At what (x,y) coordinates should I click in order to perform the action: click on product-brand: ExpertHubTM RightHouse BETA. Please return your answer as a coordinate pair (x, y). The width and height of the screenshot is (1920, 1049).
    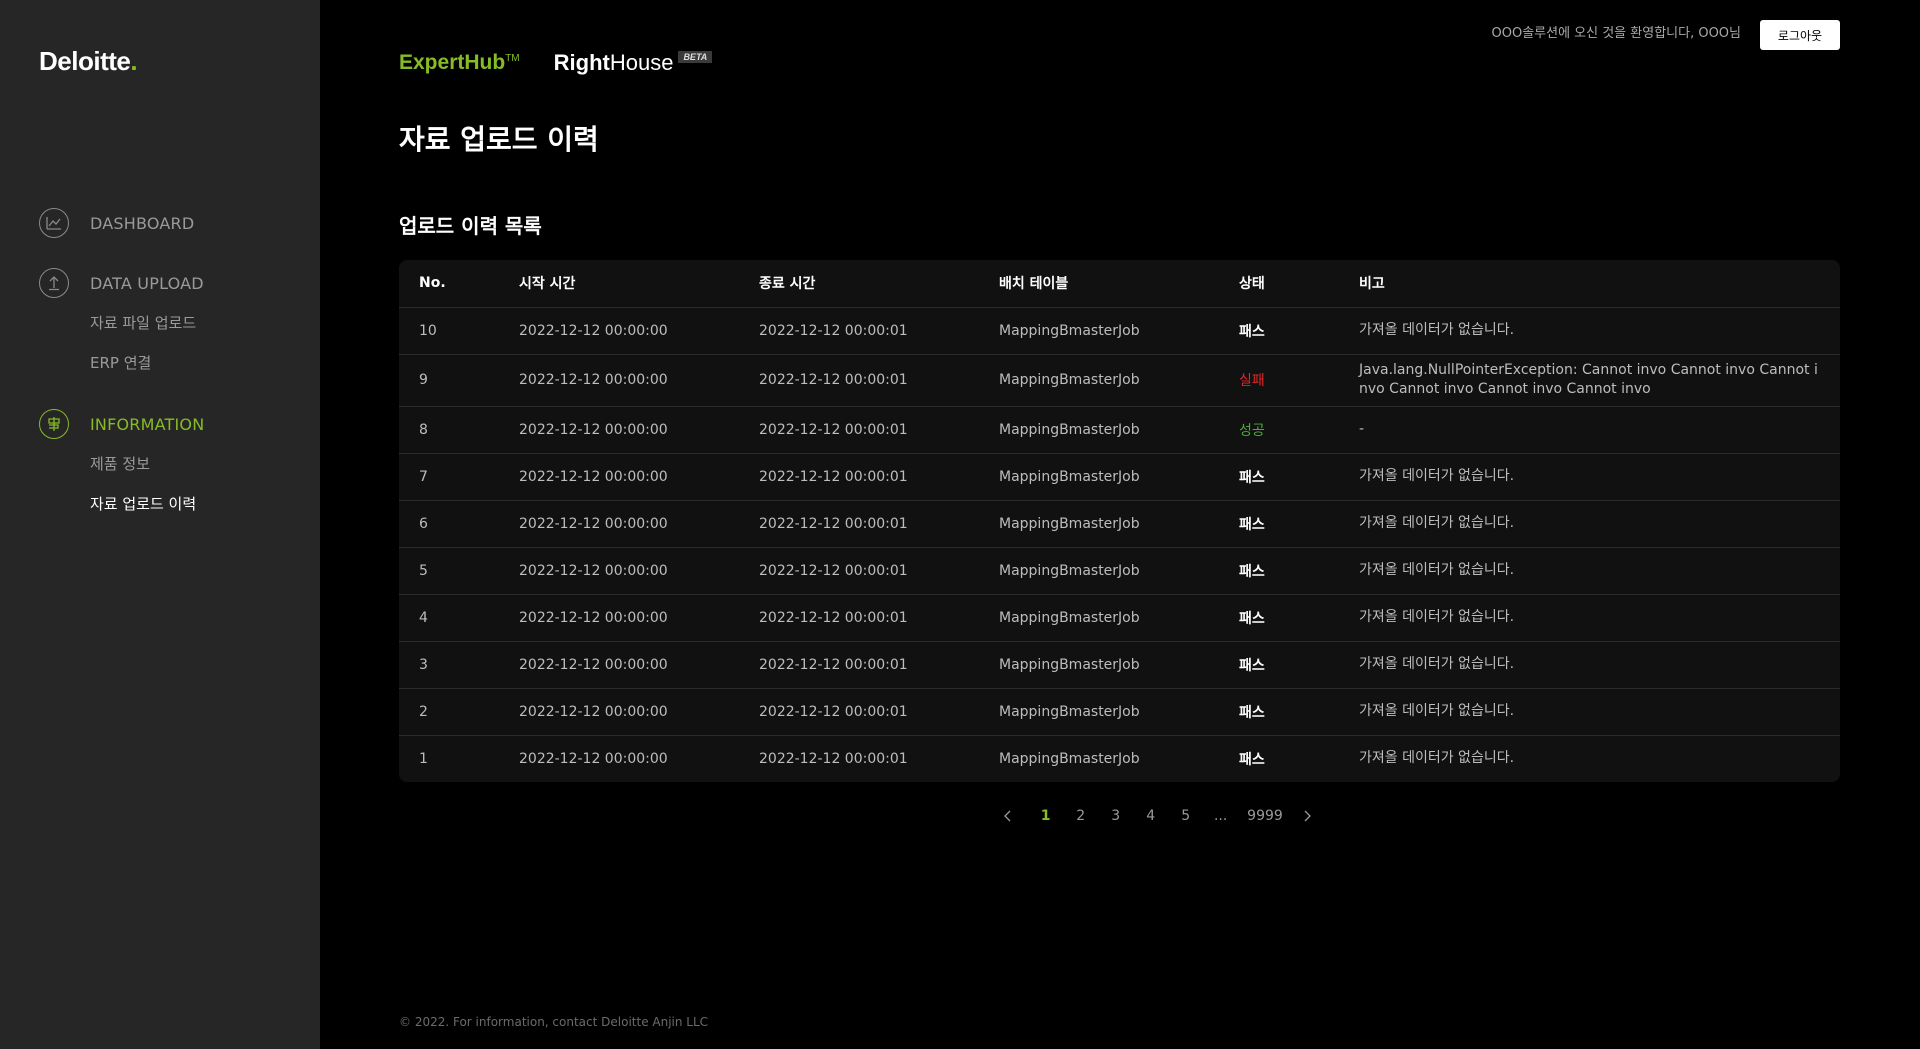
    Looking at the image, I should click on (556, 63).